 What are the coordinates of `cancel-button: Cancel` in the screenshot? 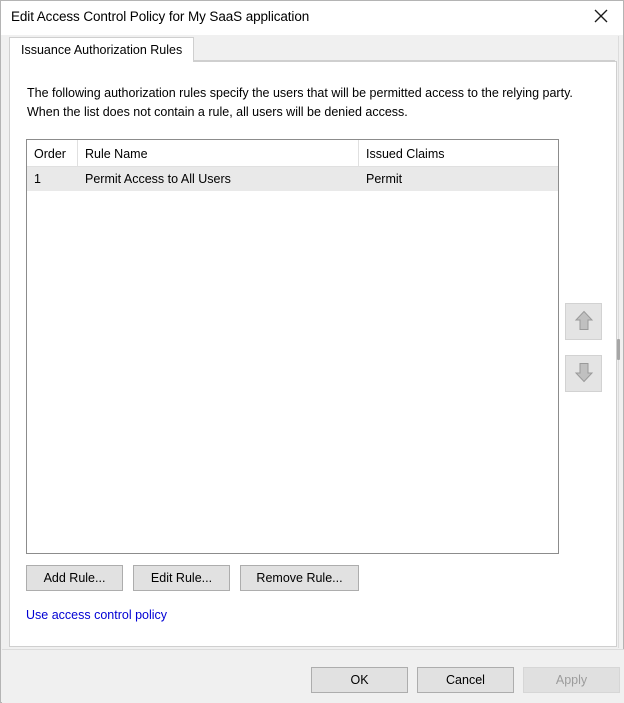 It's located at (465, 680).